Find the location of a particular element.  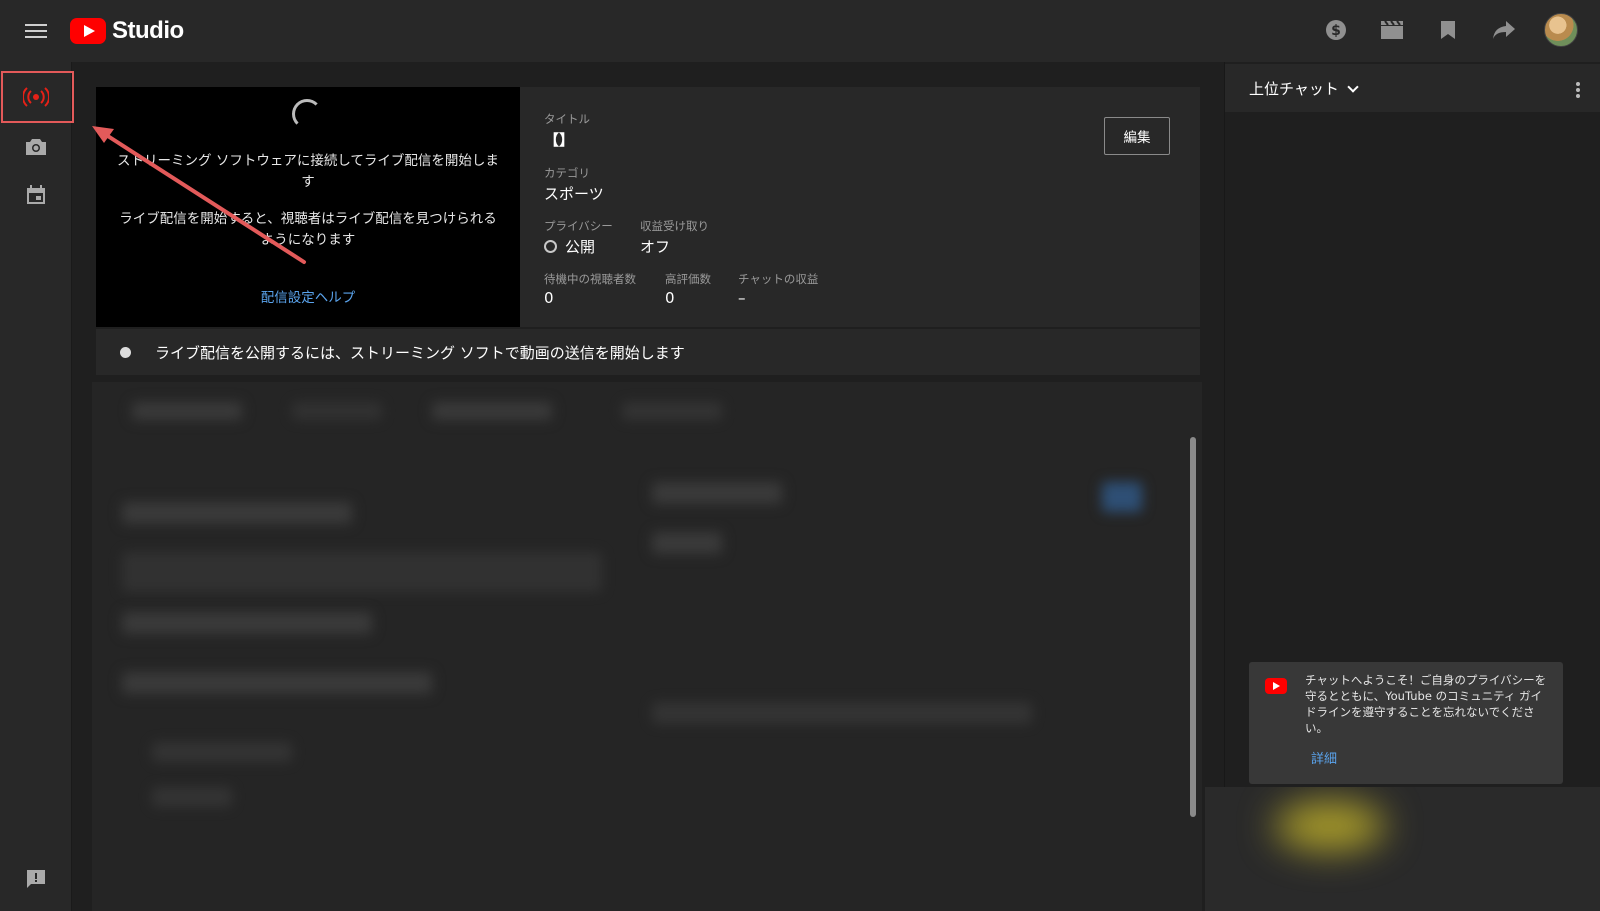

clapperboard-icon is located at coordinates (1392, 30).